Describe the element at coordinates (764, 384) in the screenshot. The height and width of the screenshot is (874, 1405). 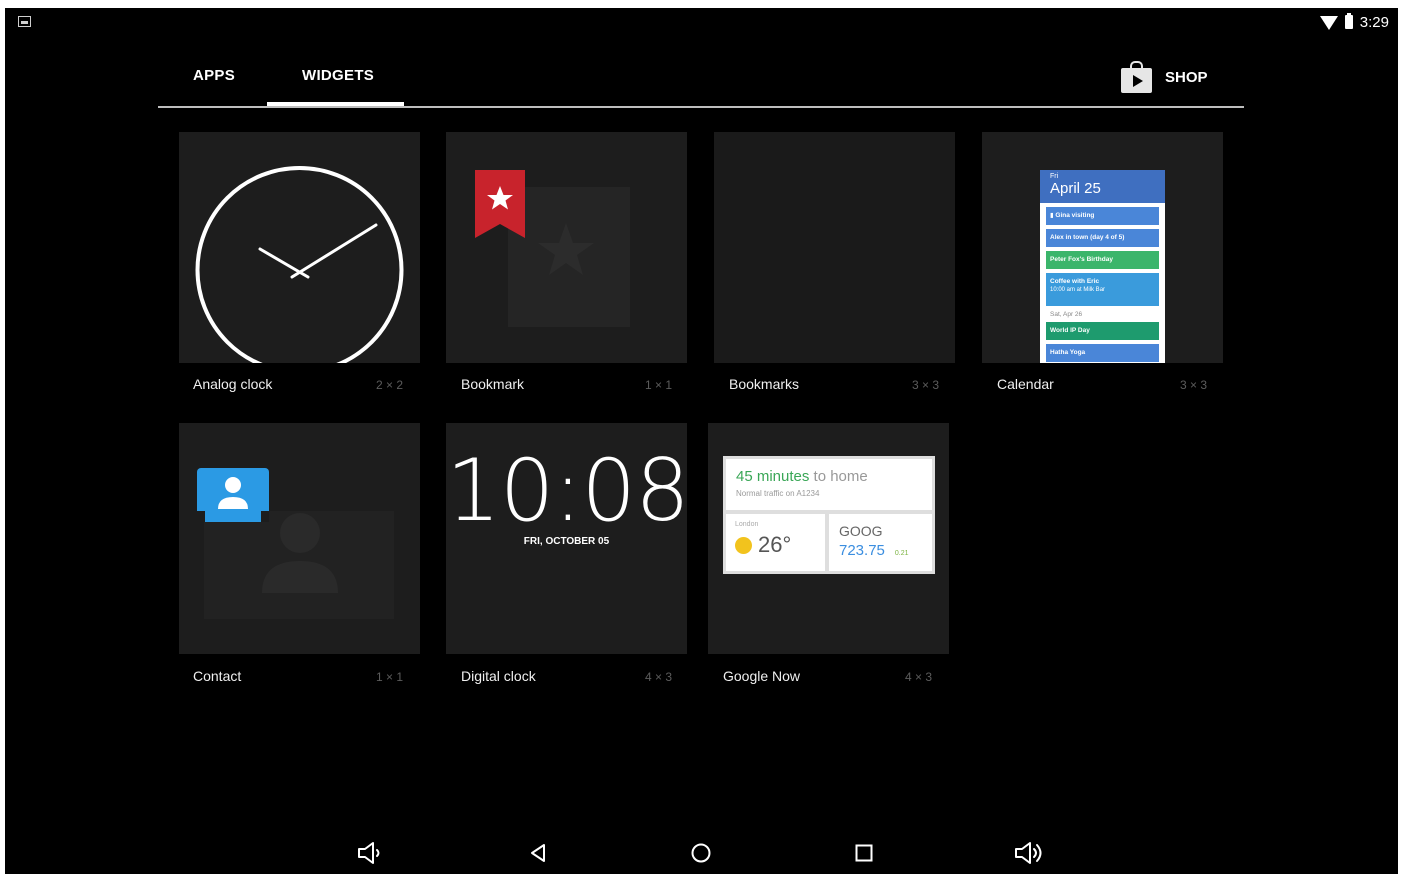
I see `widget-label: Bookmarks` at that location.